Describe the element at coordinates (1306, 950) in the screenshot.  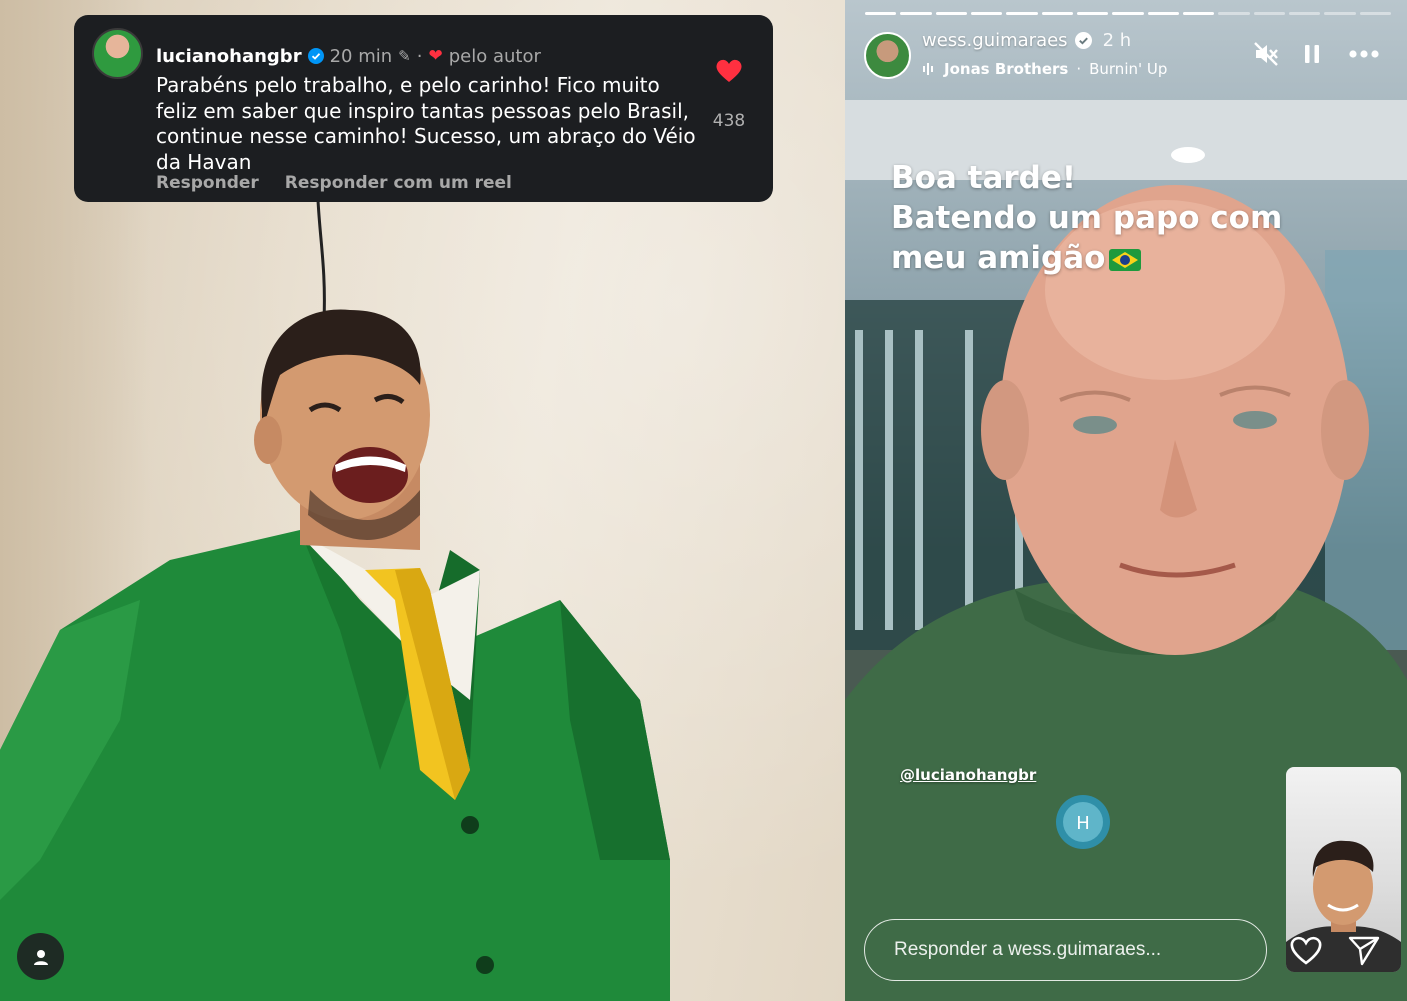
I see `heart-icon` at that location.